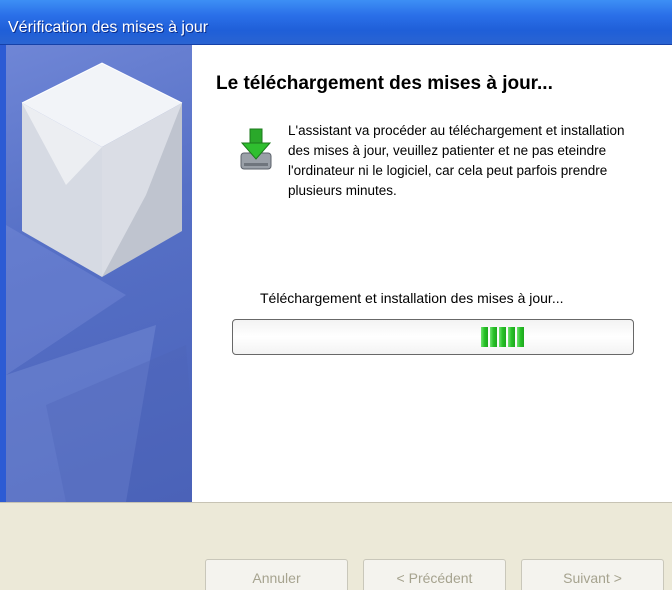 The width and height of the screenshot is (672, 590). What do you see at coordinates (108, 27) in the screenshot?
I see `window-title: Vérification des mises à jour` at bounding box center [108, 27].